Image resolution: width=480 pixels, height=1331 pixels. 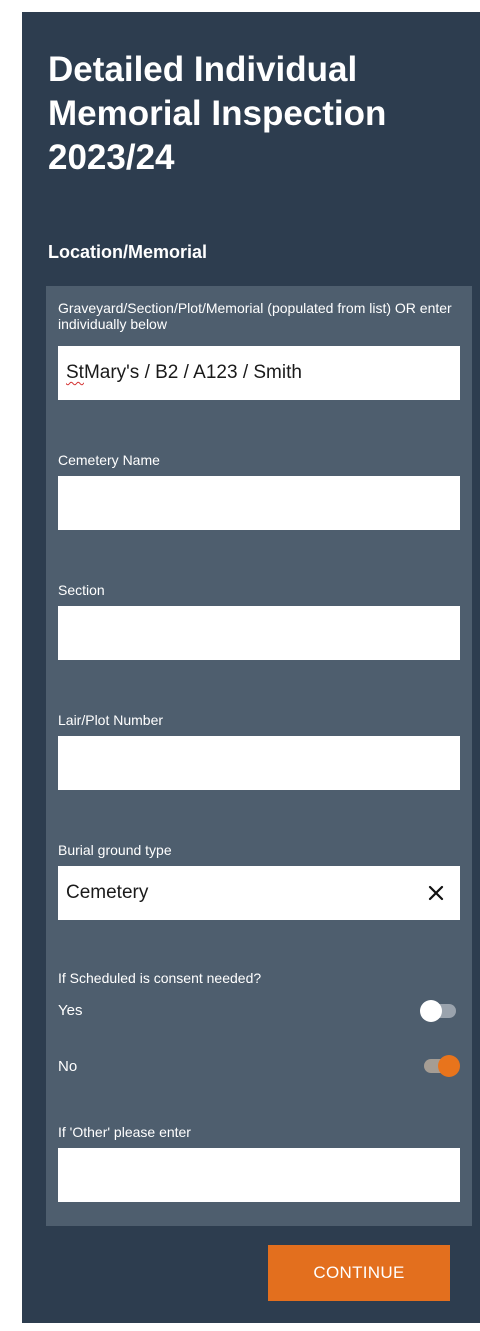 I want to click on memorial-lookup-value-misspelled-word: St, so click(x=75, y=372).